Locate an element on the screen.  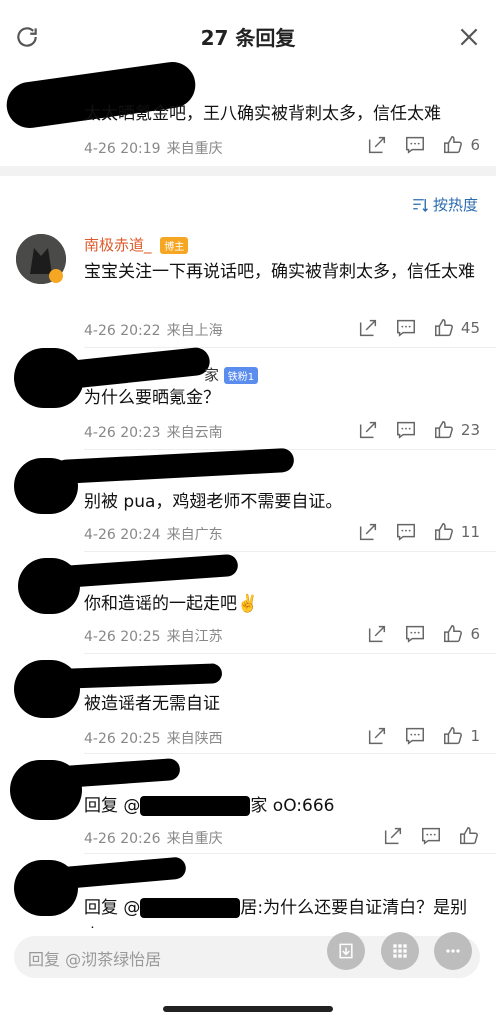
comment-text: 你和造谣的一起走吧✌️ is located at coordinates (171, 604).